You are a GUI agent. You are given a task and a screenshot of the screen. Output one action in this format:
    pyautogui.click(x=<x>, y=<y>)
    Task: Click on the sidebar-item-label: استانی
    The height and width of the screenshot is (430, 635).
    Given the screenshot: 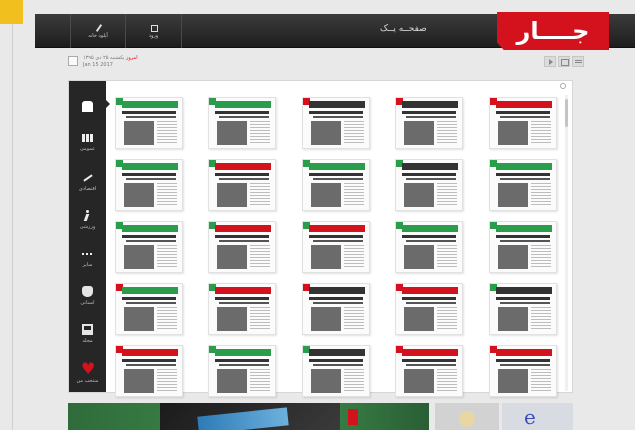 What is the action you would take?
    pyautogui.click(x=87, y=303)
    